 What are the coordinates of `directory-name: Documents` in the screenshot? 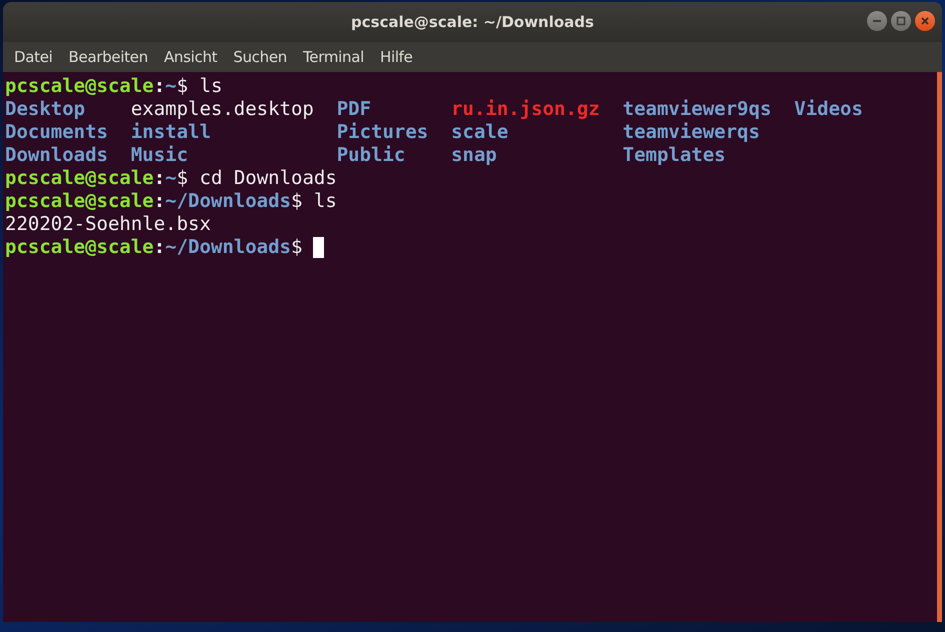 It's located at (56, 132).